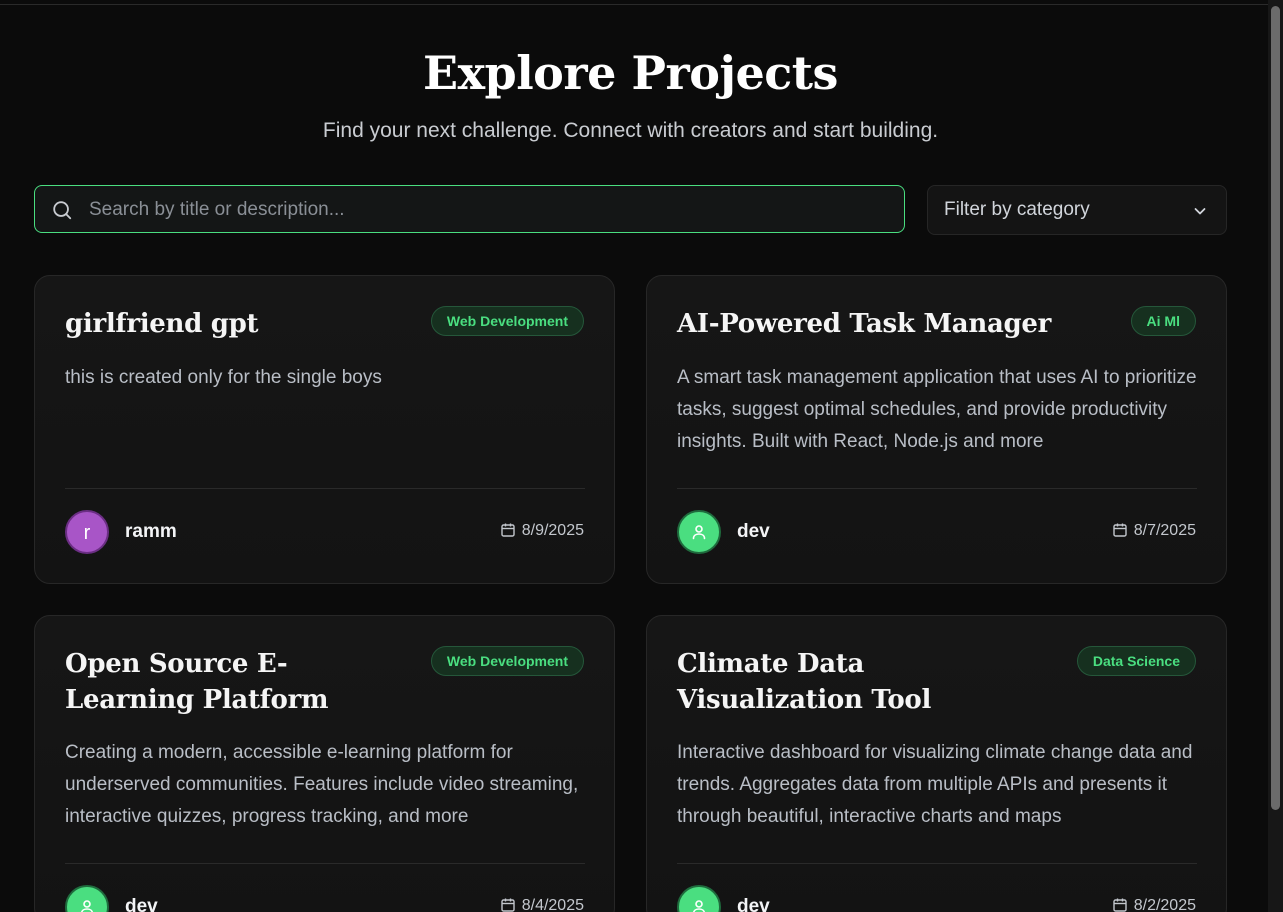 The width and height of the screenshot is (1283, 912). Describe the element at coordinates (489, 210) in the screenshot. I see `search-input` at that location.